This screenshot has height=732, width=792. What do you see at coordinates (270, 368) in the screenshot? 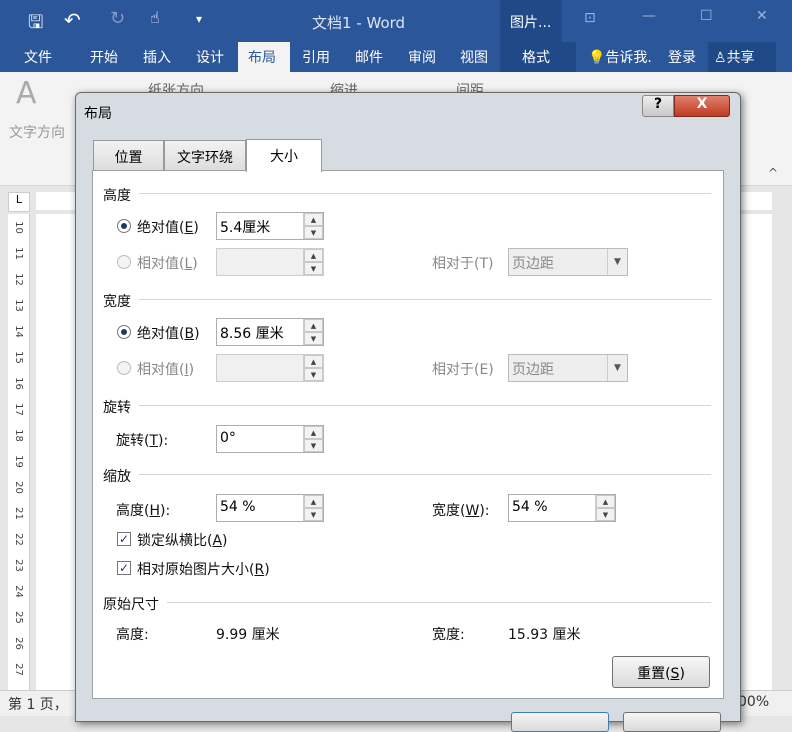
I see `width-relative-input: ▲ ▼` at bounding box center [270, 368].